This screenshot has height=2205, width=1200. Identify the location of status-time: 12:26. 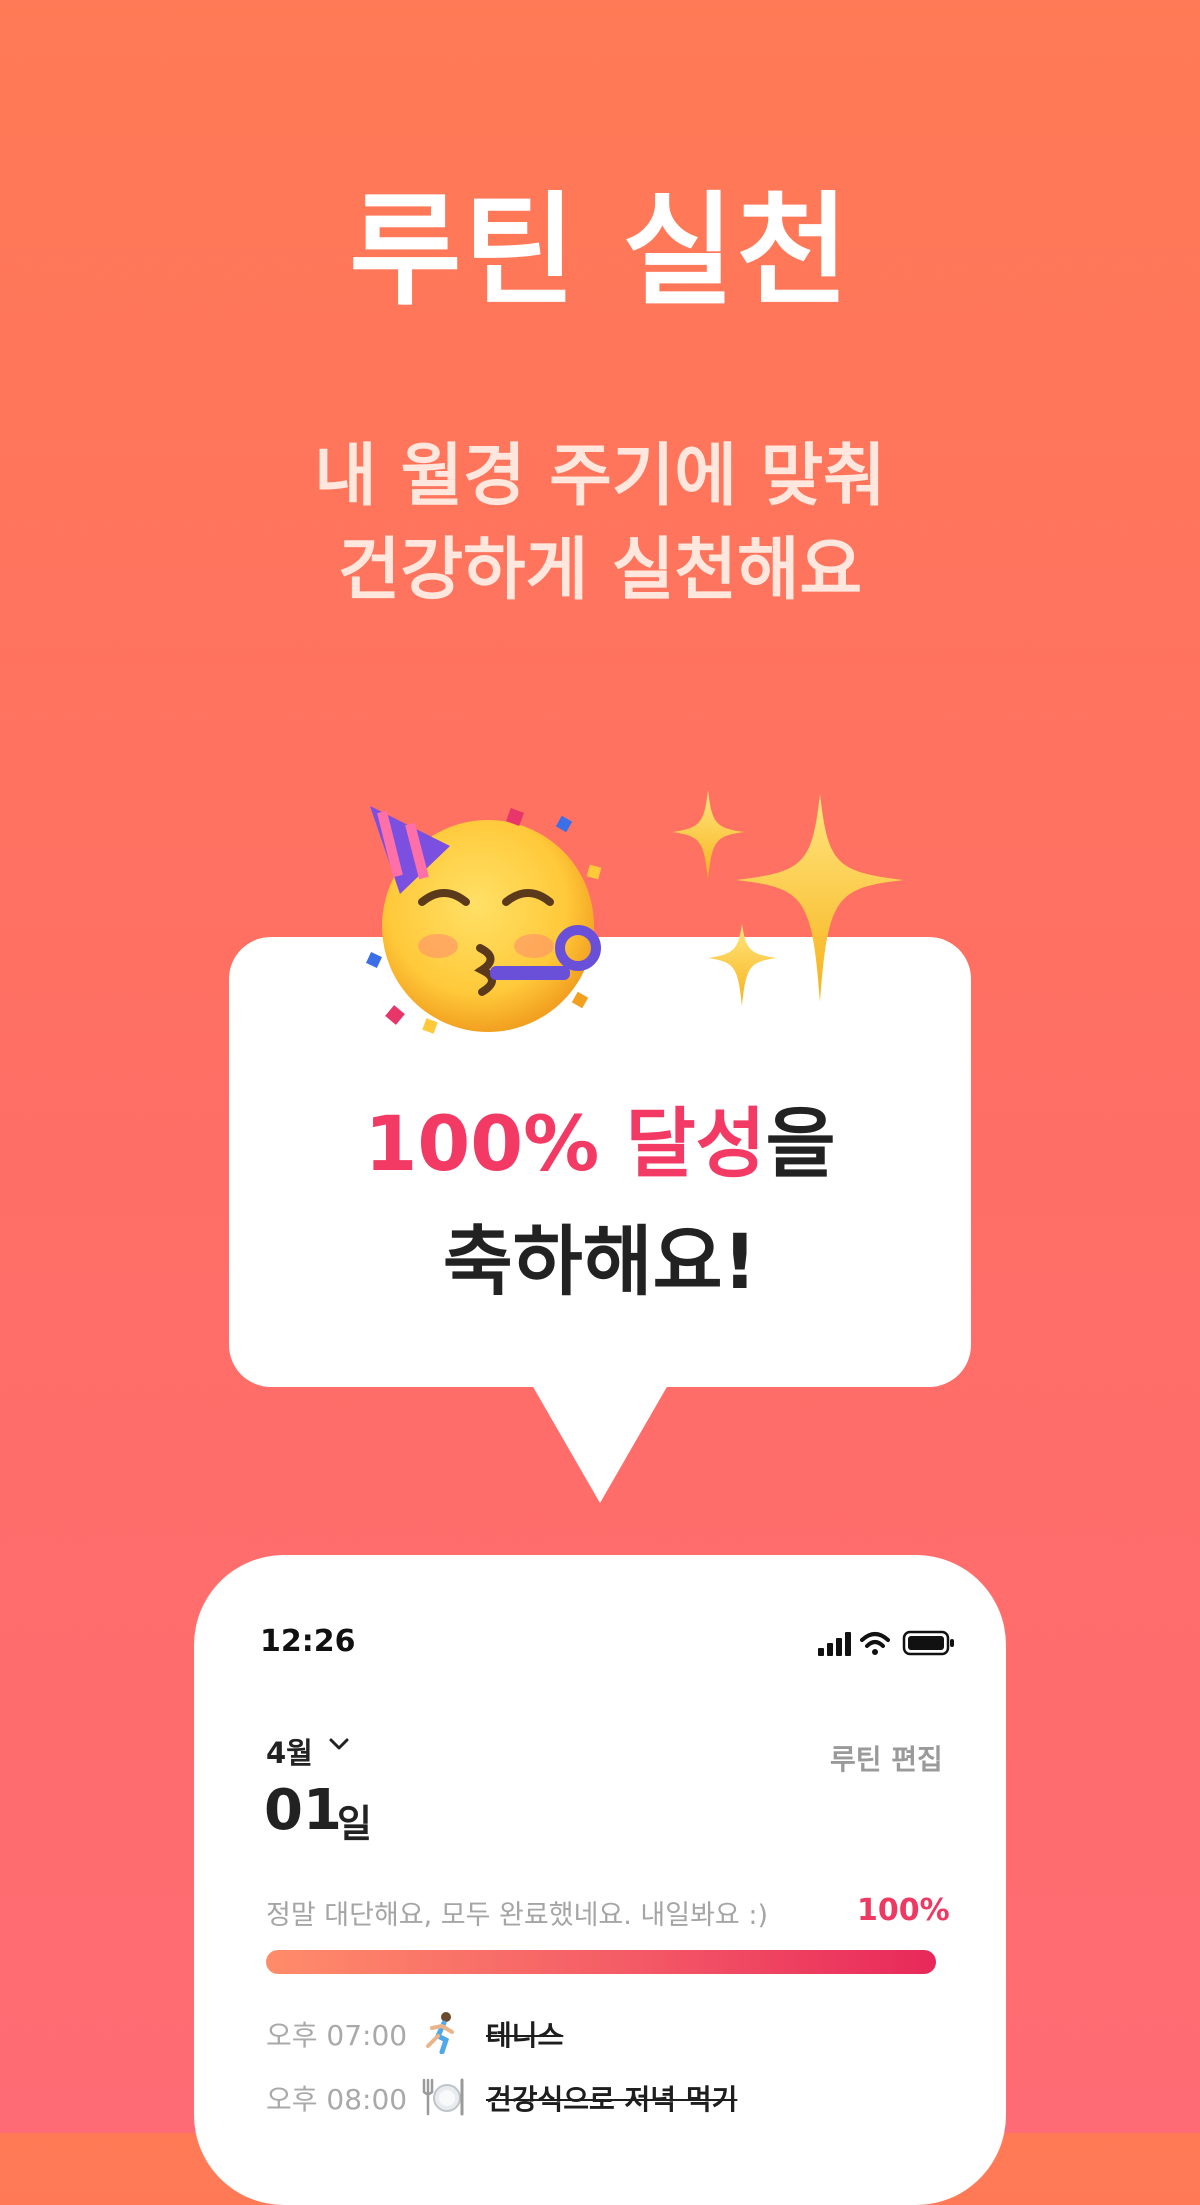
(308, 1641).